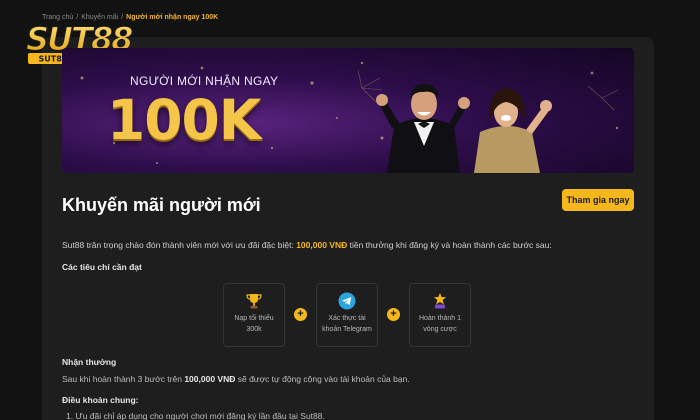  What do you see at coordinates (347, 301) in the screenshot?
I see `telegram-icon` at bounding box center [347, 301].